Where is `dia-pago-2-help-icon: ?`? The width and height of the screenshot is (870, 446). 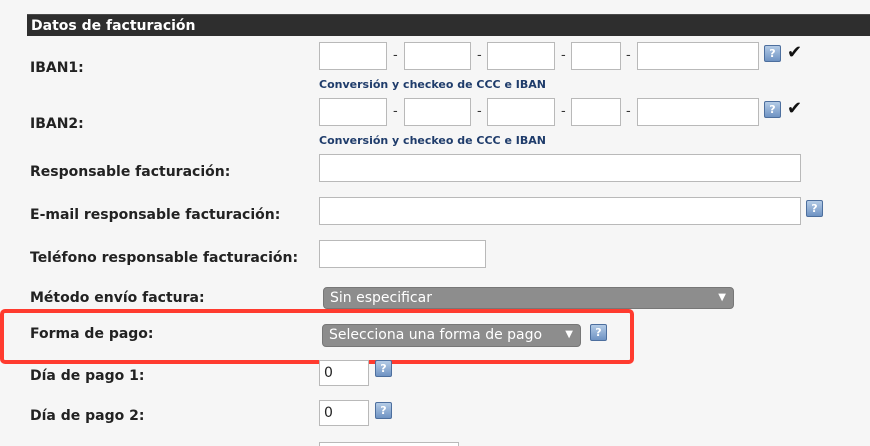
dia-pago-2-help-icon: ? is located at coordinates (383, 410).